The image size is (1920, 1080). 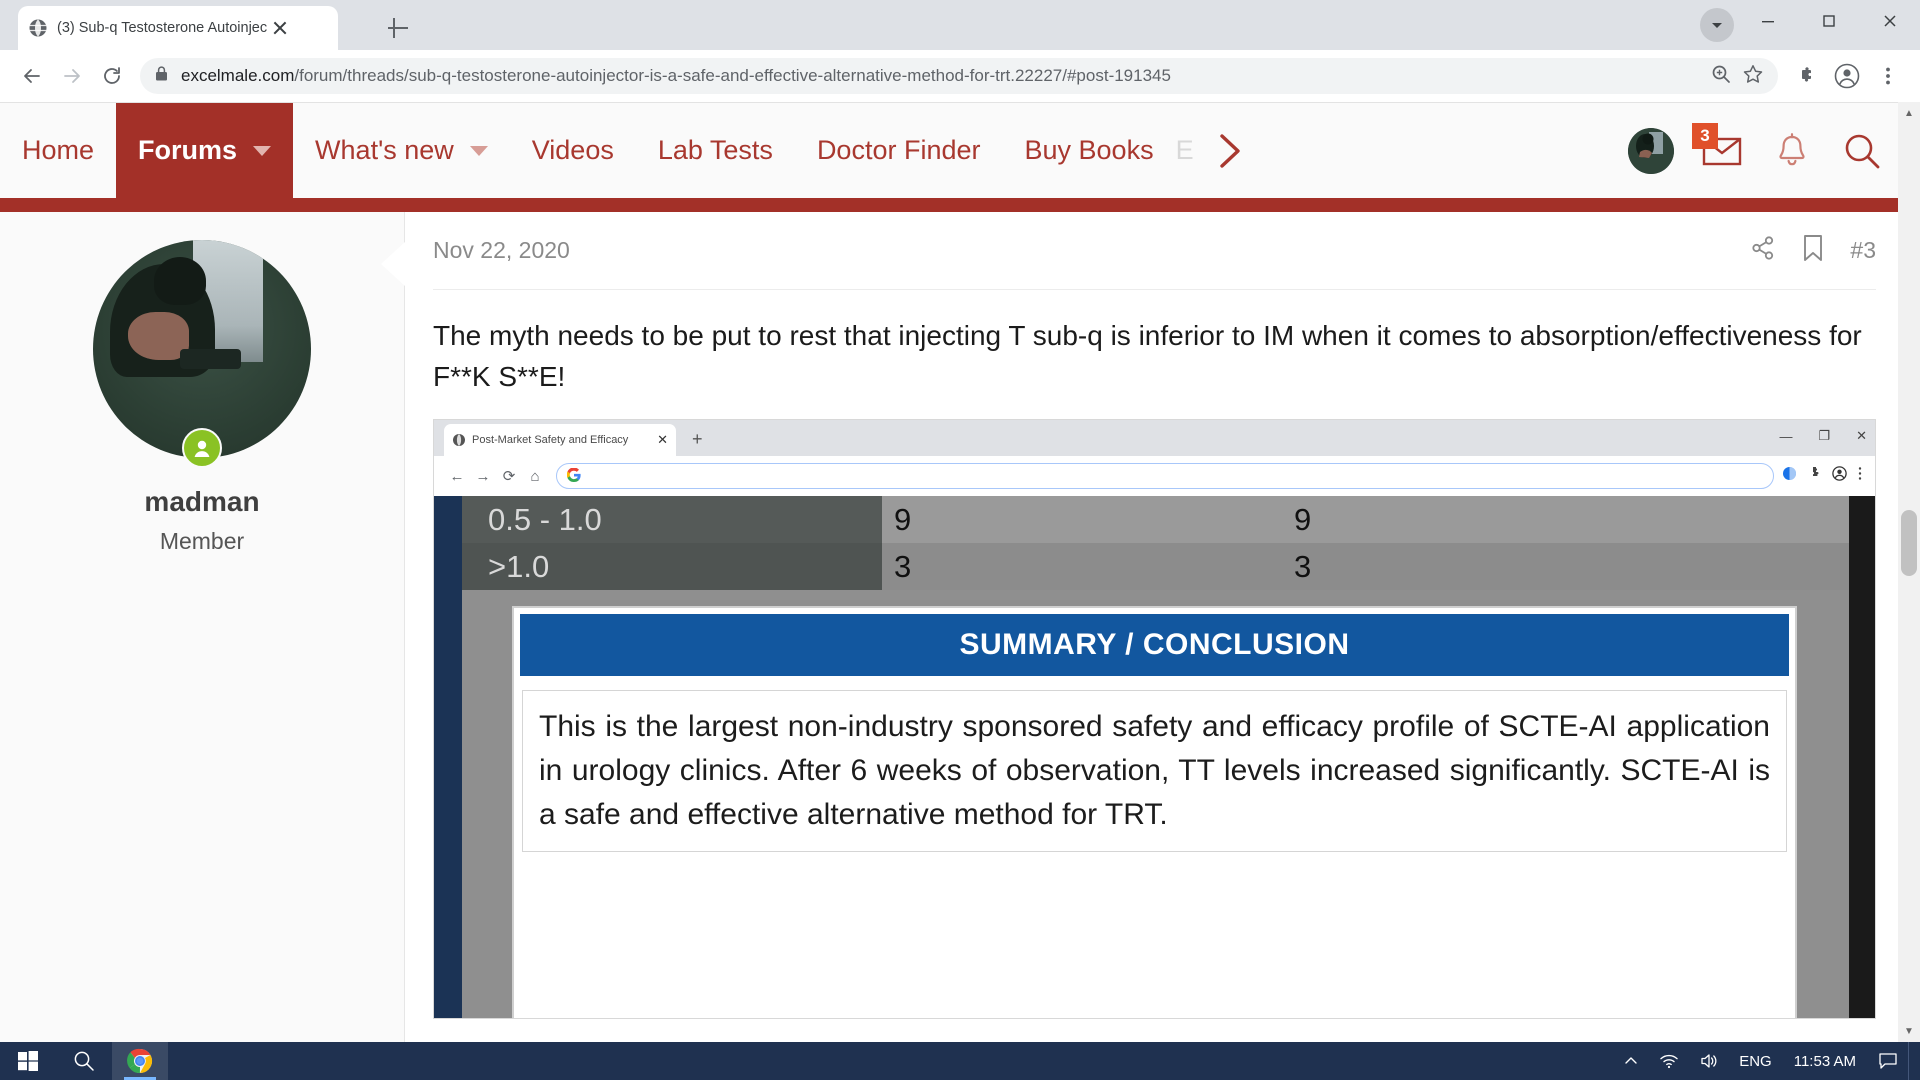 I want to click on author-title: Member, so click(x=202, y=541).